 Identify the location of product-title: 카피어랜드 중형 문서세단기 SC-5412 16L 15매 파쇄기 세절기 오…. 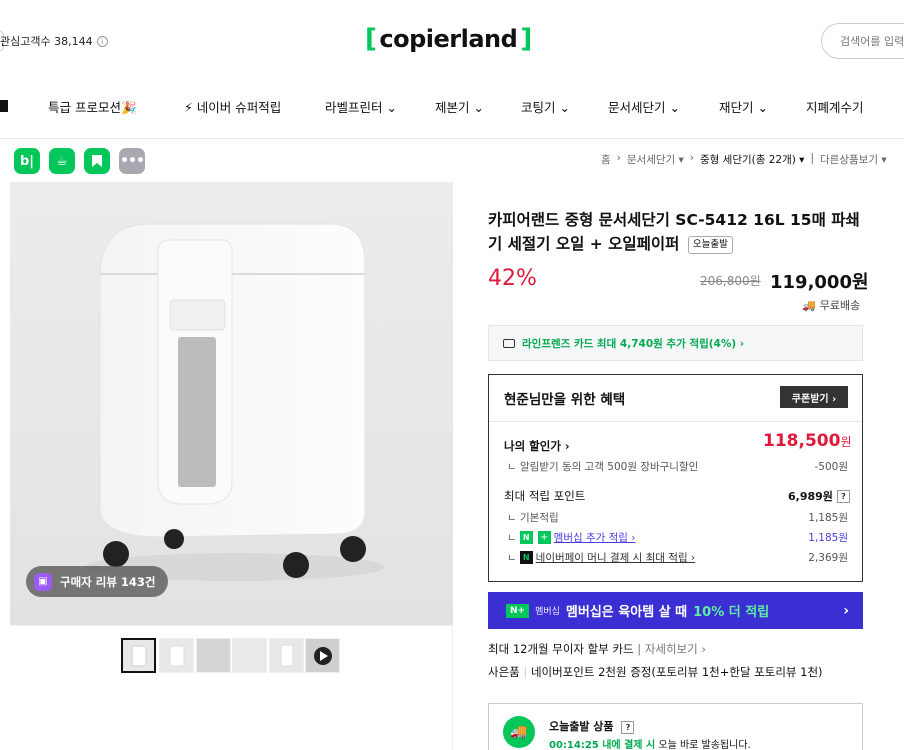
(677, 232).